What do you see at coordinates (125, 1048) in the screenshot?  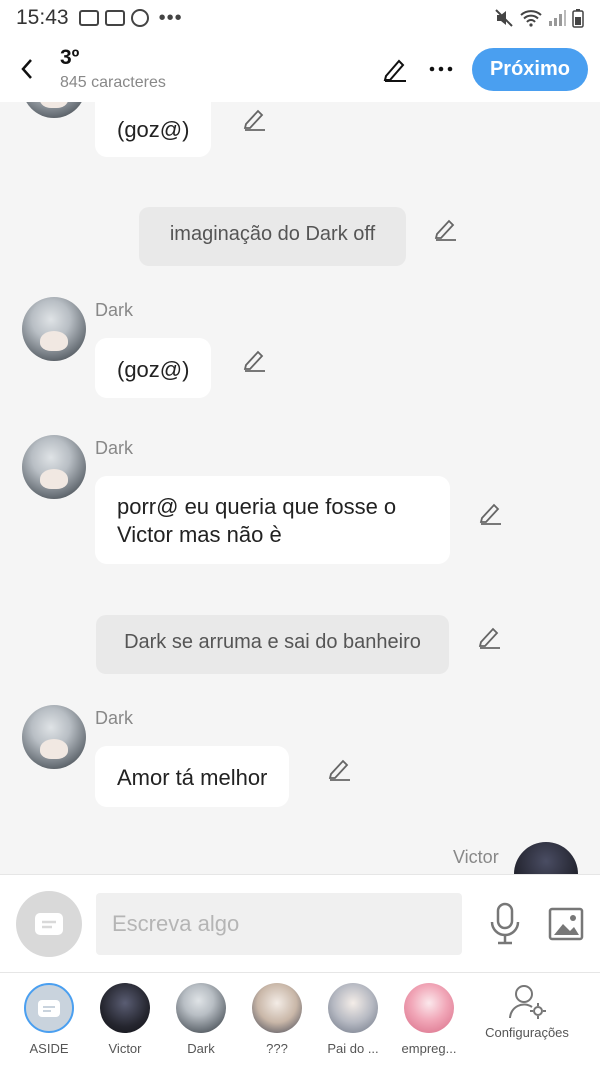 I see `character-label: Victor` at bounding box center [125, 1048].